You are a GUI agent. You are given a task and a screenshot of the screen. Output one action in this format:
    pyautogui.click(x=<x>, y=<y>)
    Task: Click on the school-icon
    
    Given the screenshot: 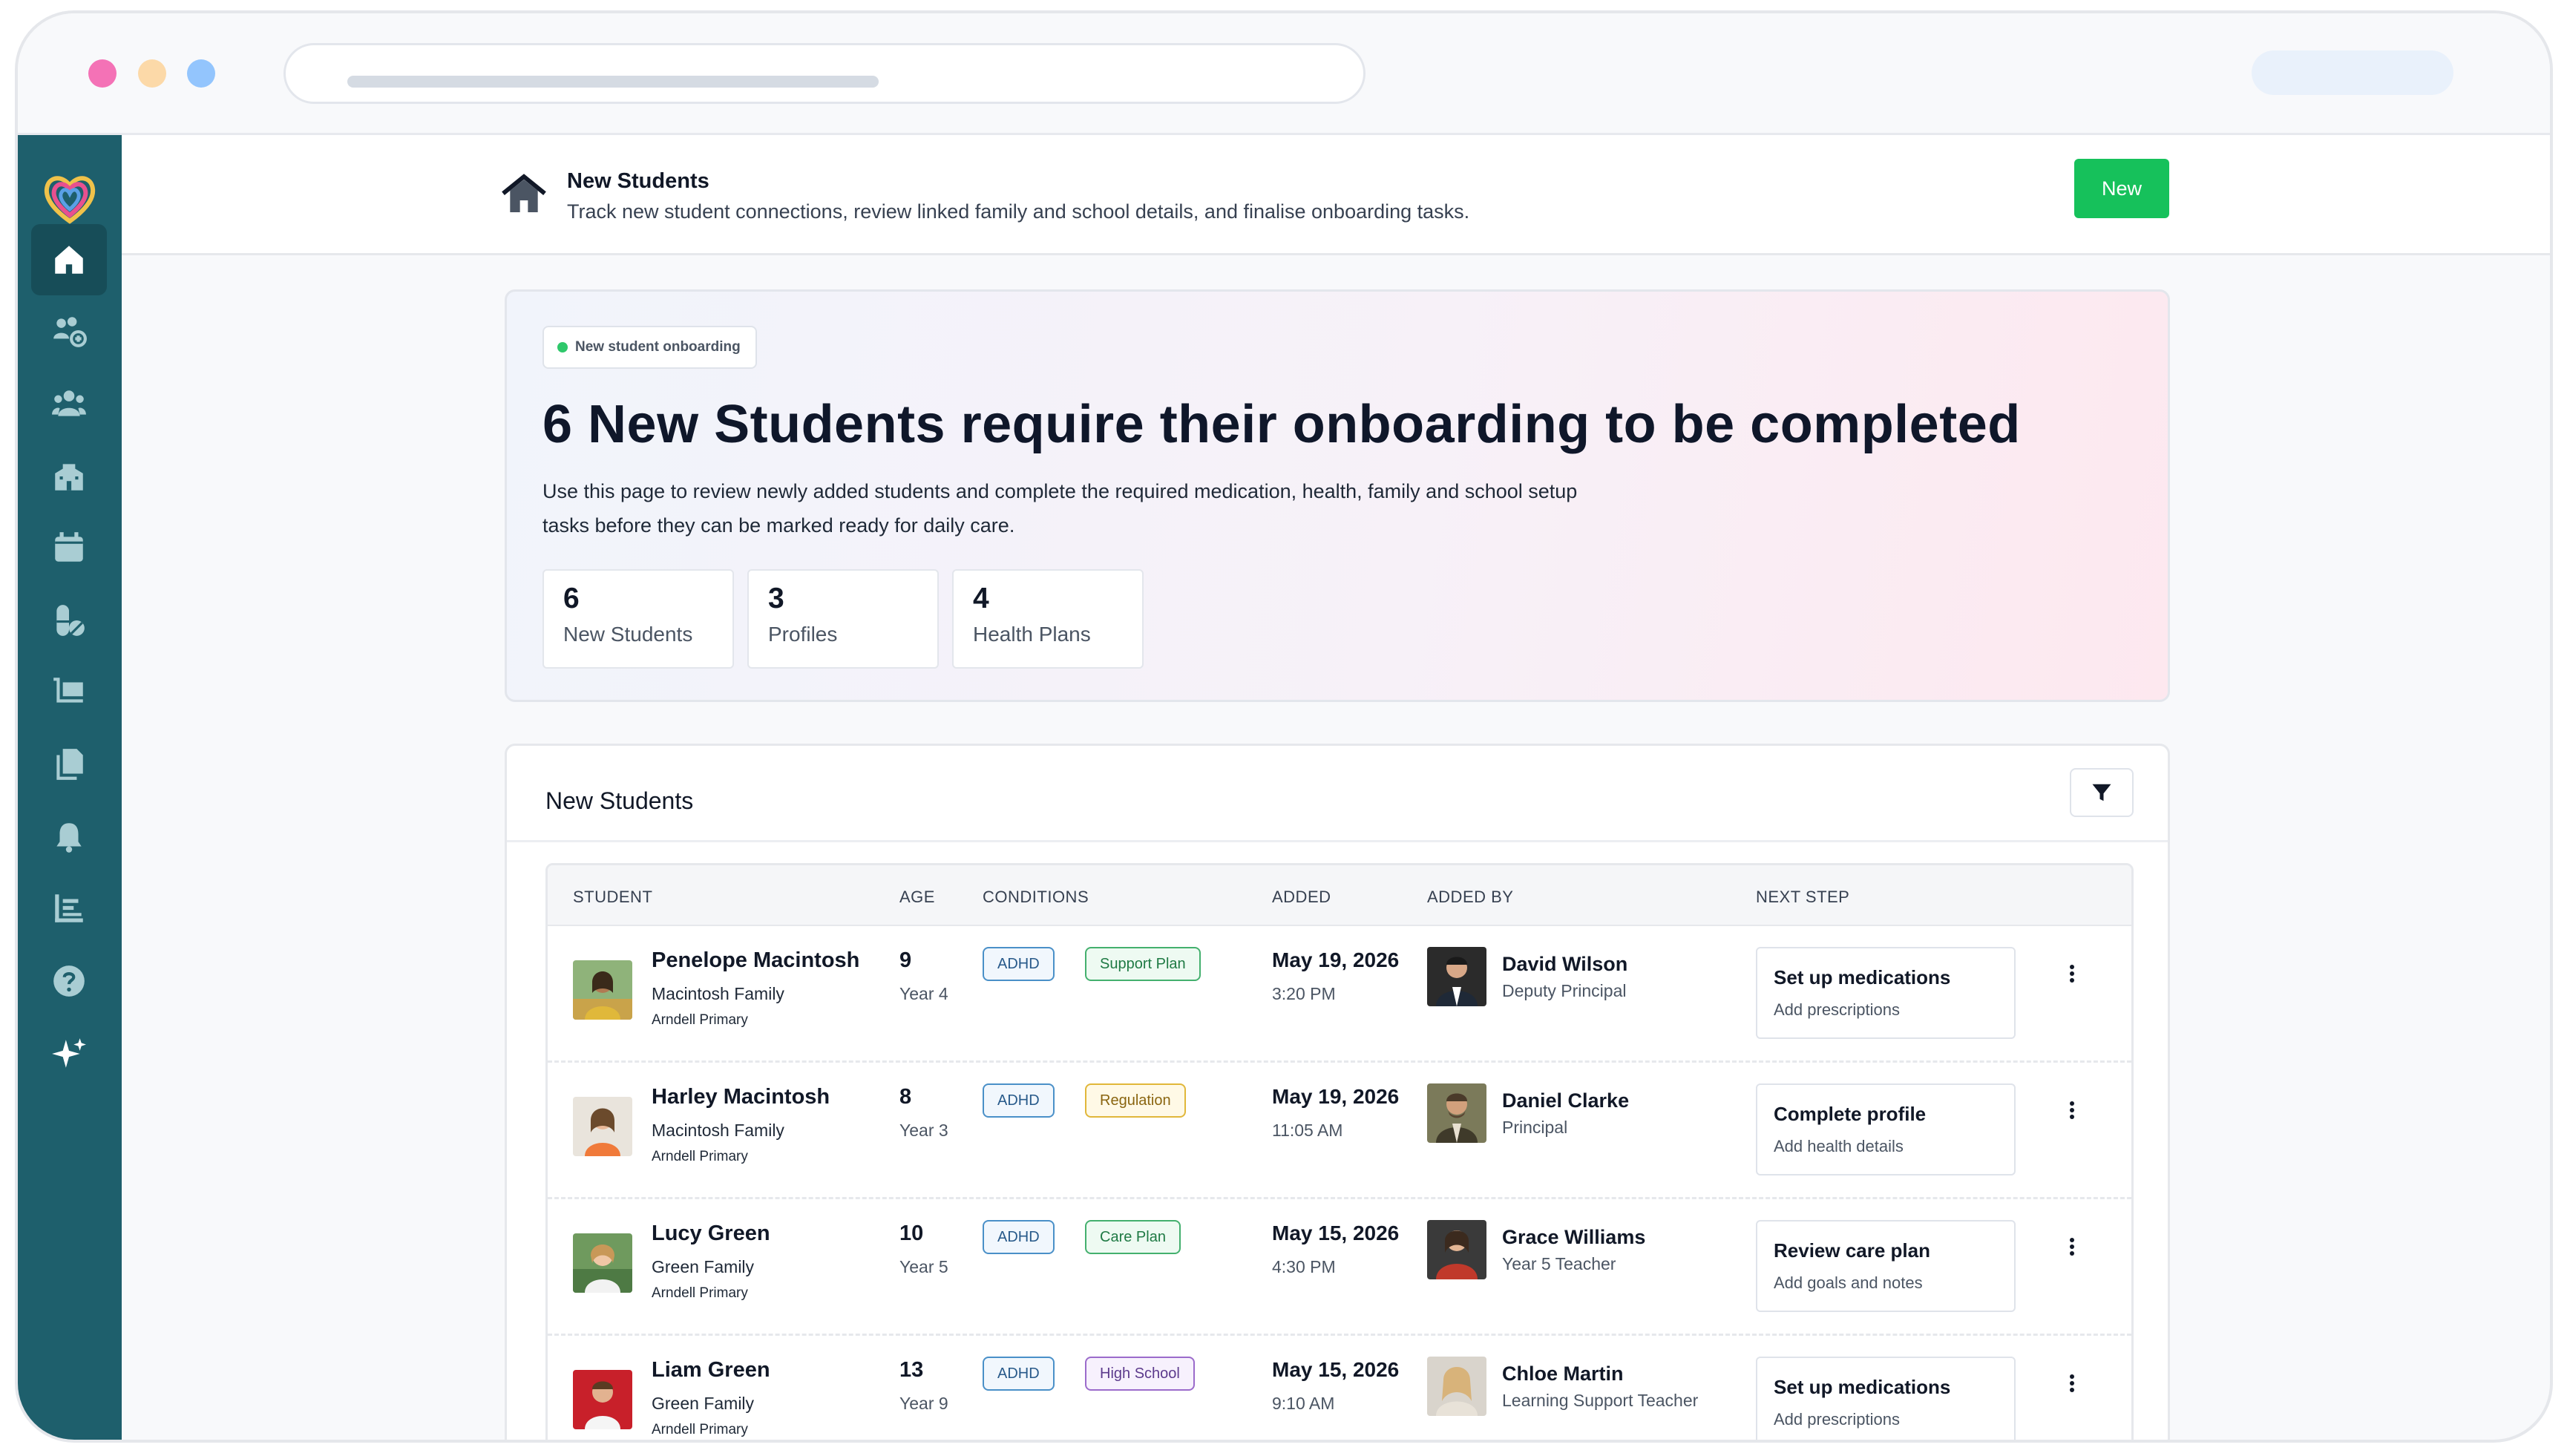 What is the action you would take?
    pyautogui.click(x=69, y=478)
    